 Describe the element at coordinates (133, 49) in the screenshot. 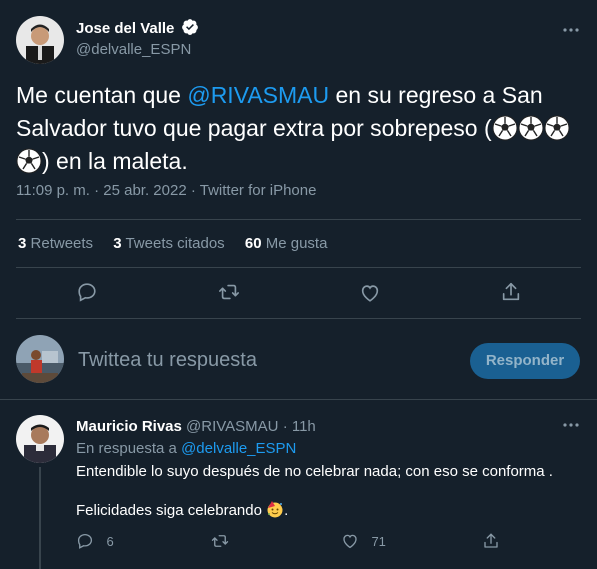

I see `author-handle: @delvalle_ESPN` at that location.